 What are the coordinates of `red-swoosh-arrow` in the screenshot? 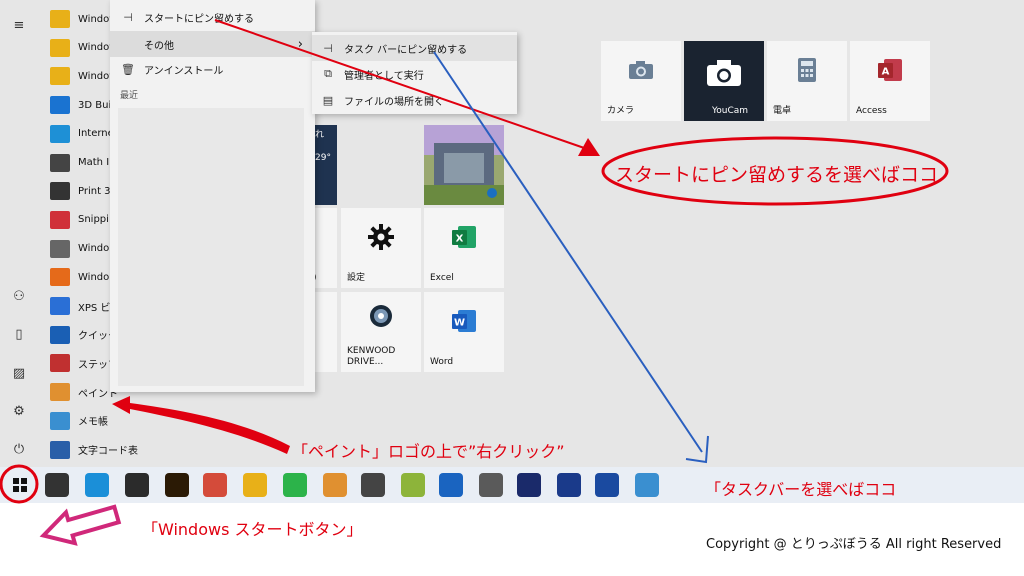 It's located at (201, 425).